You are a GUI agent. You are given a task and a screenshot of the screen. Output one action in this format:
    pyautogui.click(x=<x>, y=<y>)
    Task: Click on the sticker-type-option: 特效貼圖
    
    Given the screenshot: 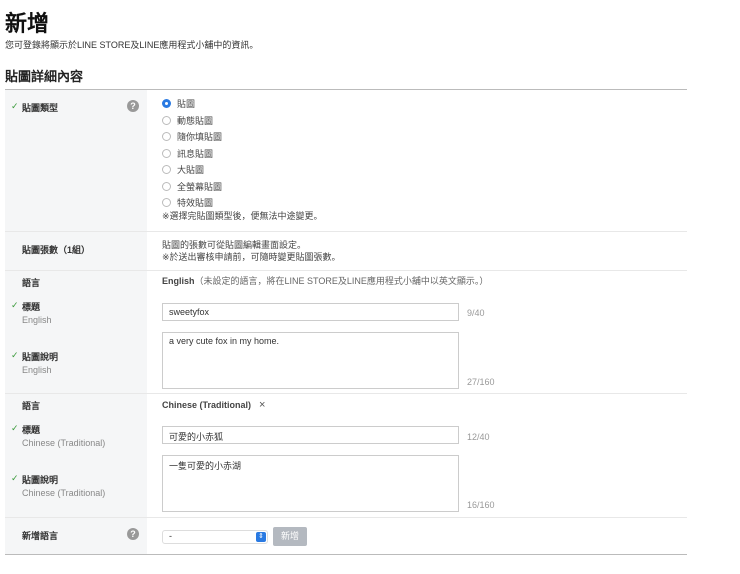 What is the action you would take?
    pyautogui.click(x=187, y=202)
    